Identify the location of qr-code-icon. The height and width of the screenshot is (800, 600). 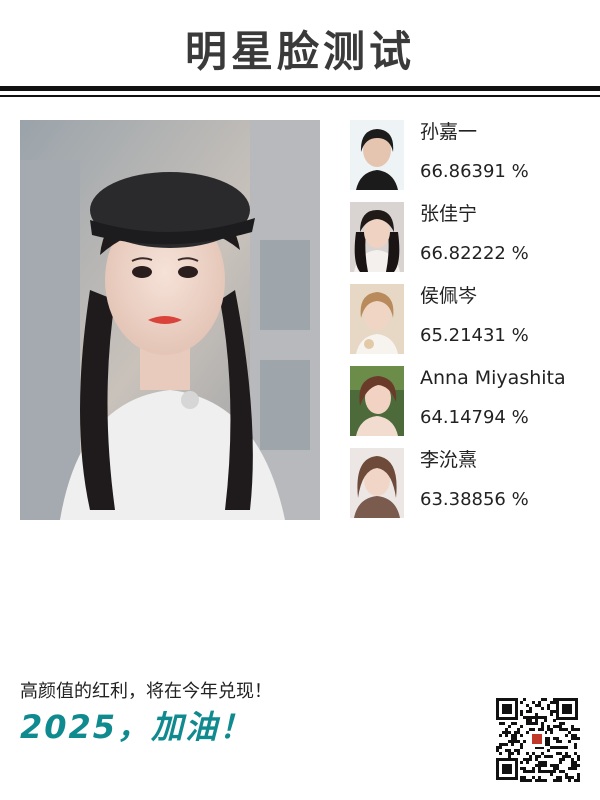
(537, 739).